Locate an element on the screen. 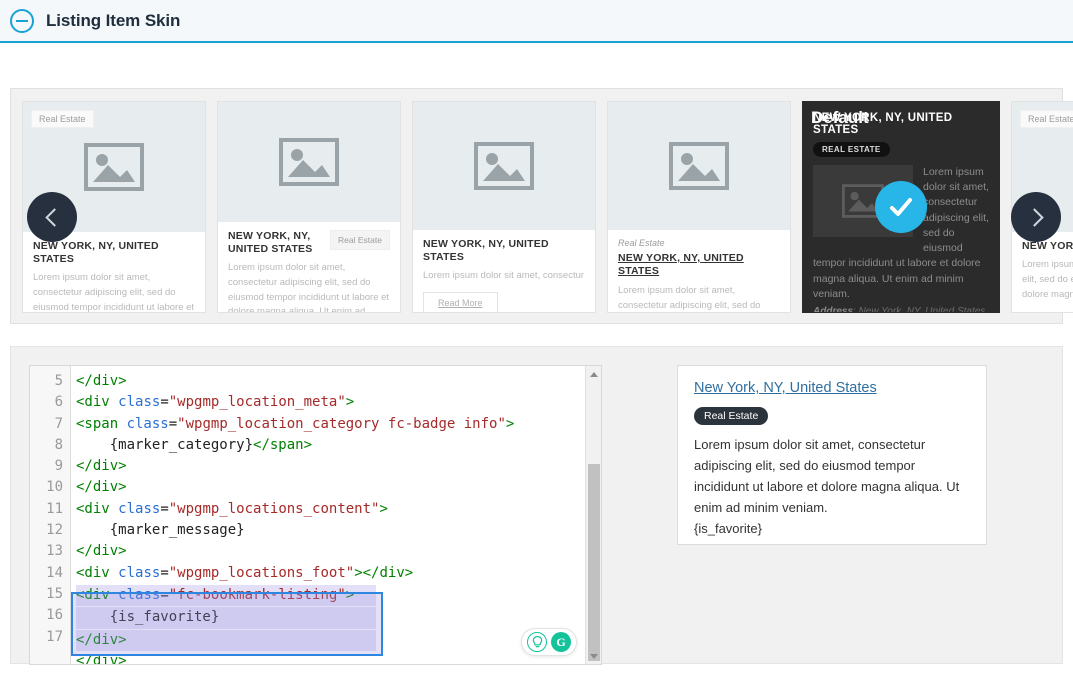 This screenshot has height=699, width=1073. preview-category-badge: Real Estate is located at coordinates (731, 416).